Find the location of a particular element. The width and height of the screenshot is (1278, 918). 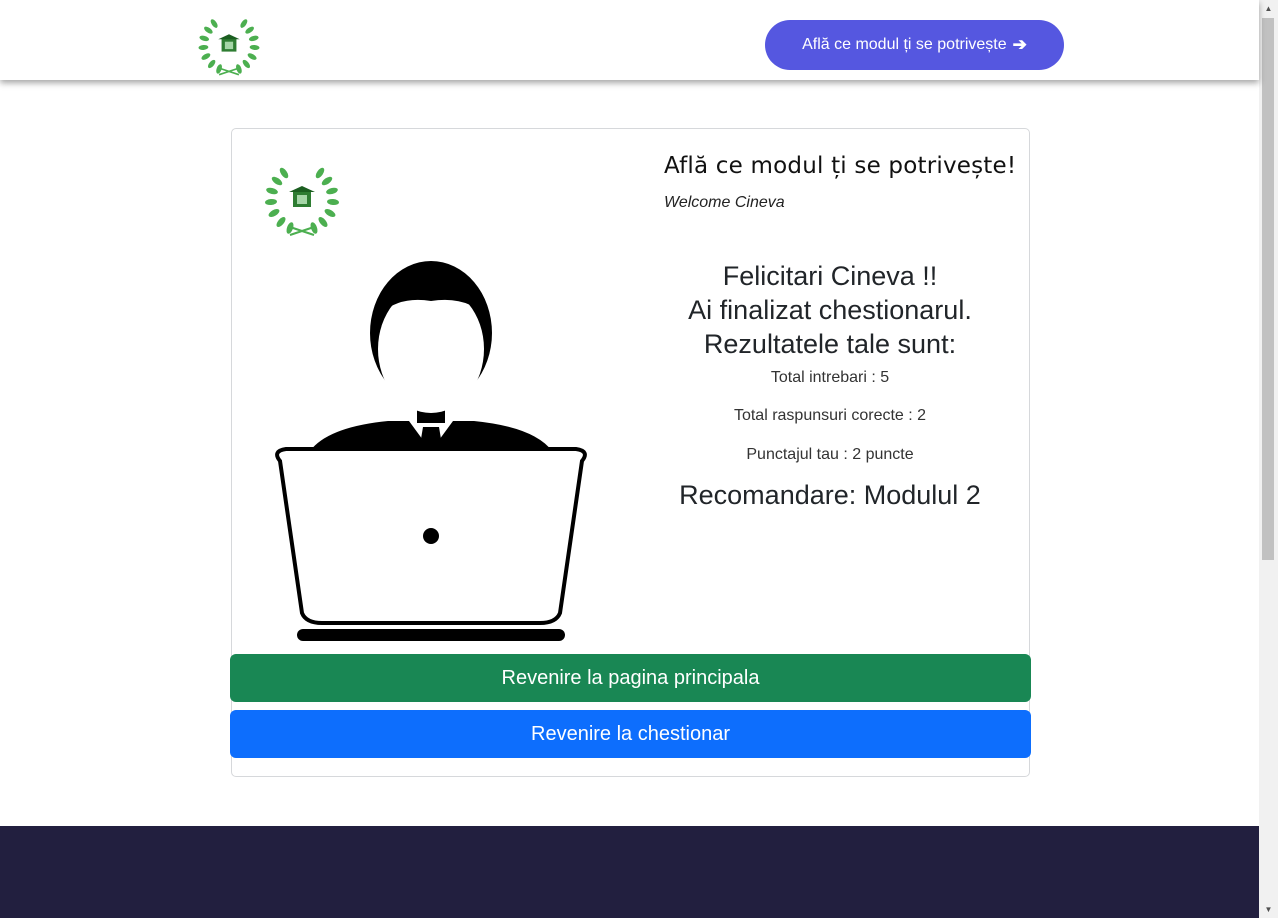

scroll-up-arrow-icon: ▲ is located at coordinates (1268, 8).